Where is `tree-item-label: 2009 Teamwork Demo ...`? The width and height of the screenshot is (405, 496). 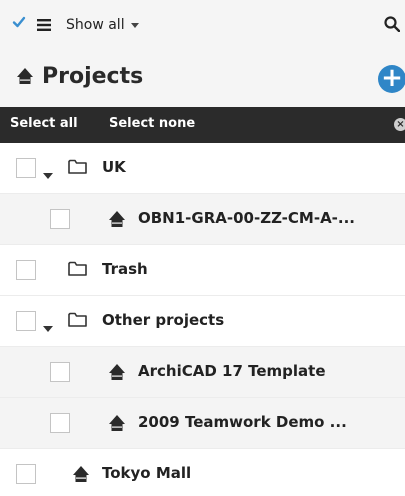
tree-item-label: 2009 Teamwork Demo ... is located at coordinates (242, 422).